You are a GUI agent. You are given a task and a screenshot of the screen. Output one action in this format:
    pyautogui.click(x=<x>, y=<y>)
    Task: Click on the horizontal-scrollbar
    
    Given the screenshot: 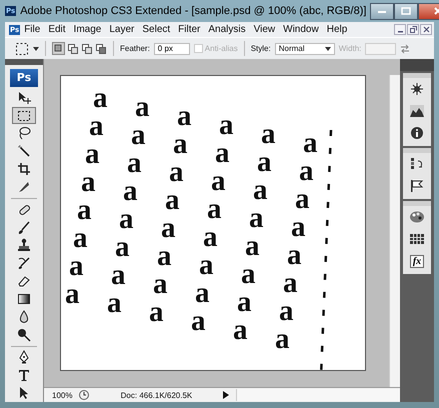 What is the action you would take?
    pyautogui.click(x=318, y=395)
    